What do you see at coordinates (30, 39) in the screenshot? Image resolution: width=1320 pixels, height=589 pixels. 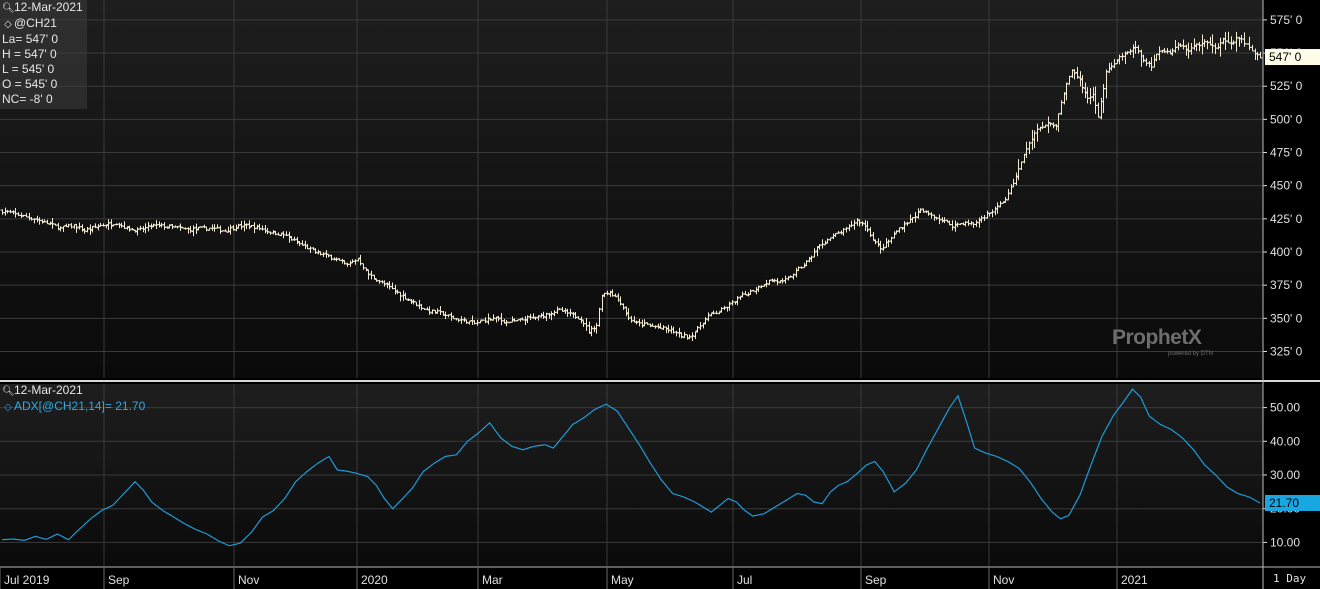 I see `legend-last: La= 547' 0` at bounding box center [30, 39].